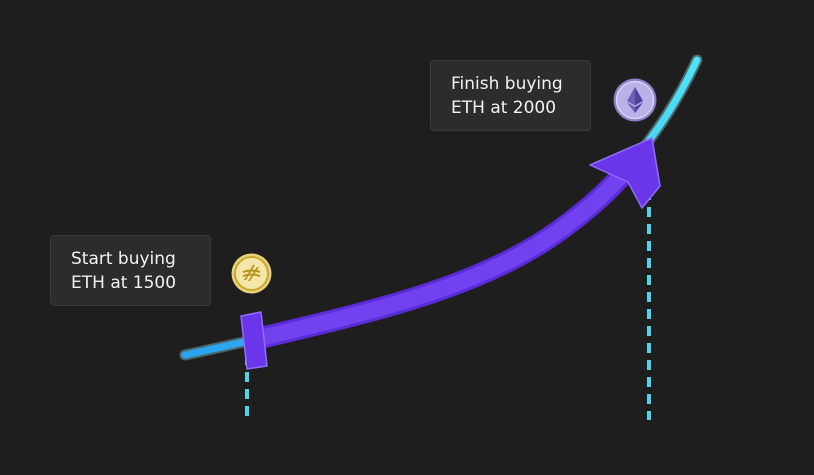  I want to click on finish-buying-callout: Finish buying ETH at 2000, so click(510, 95).